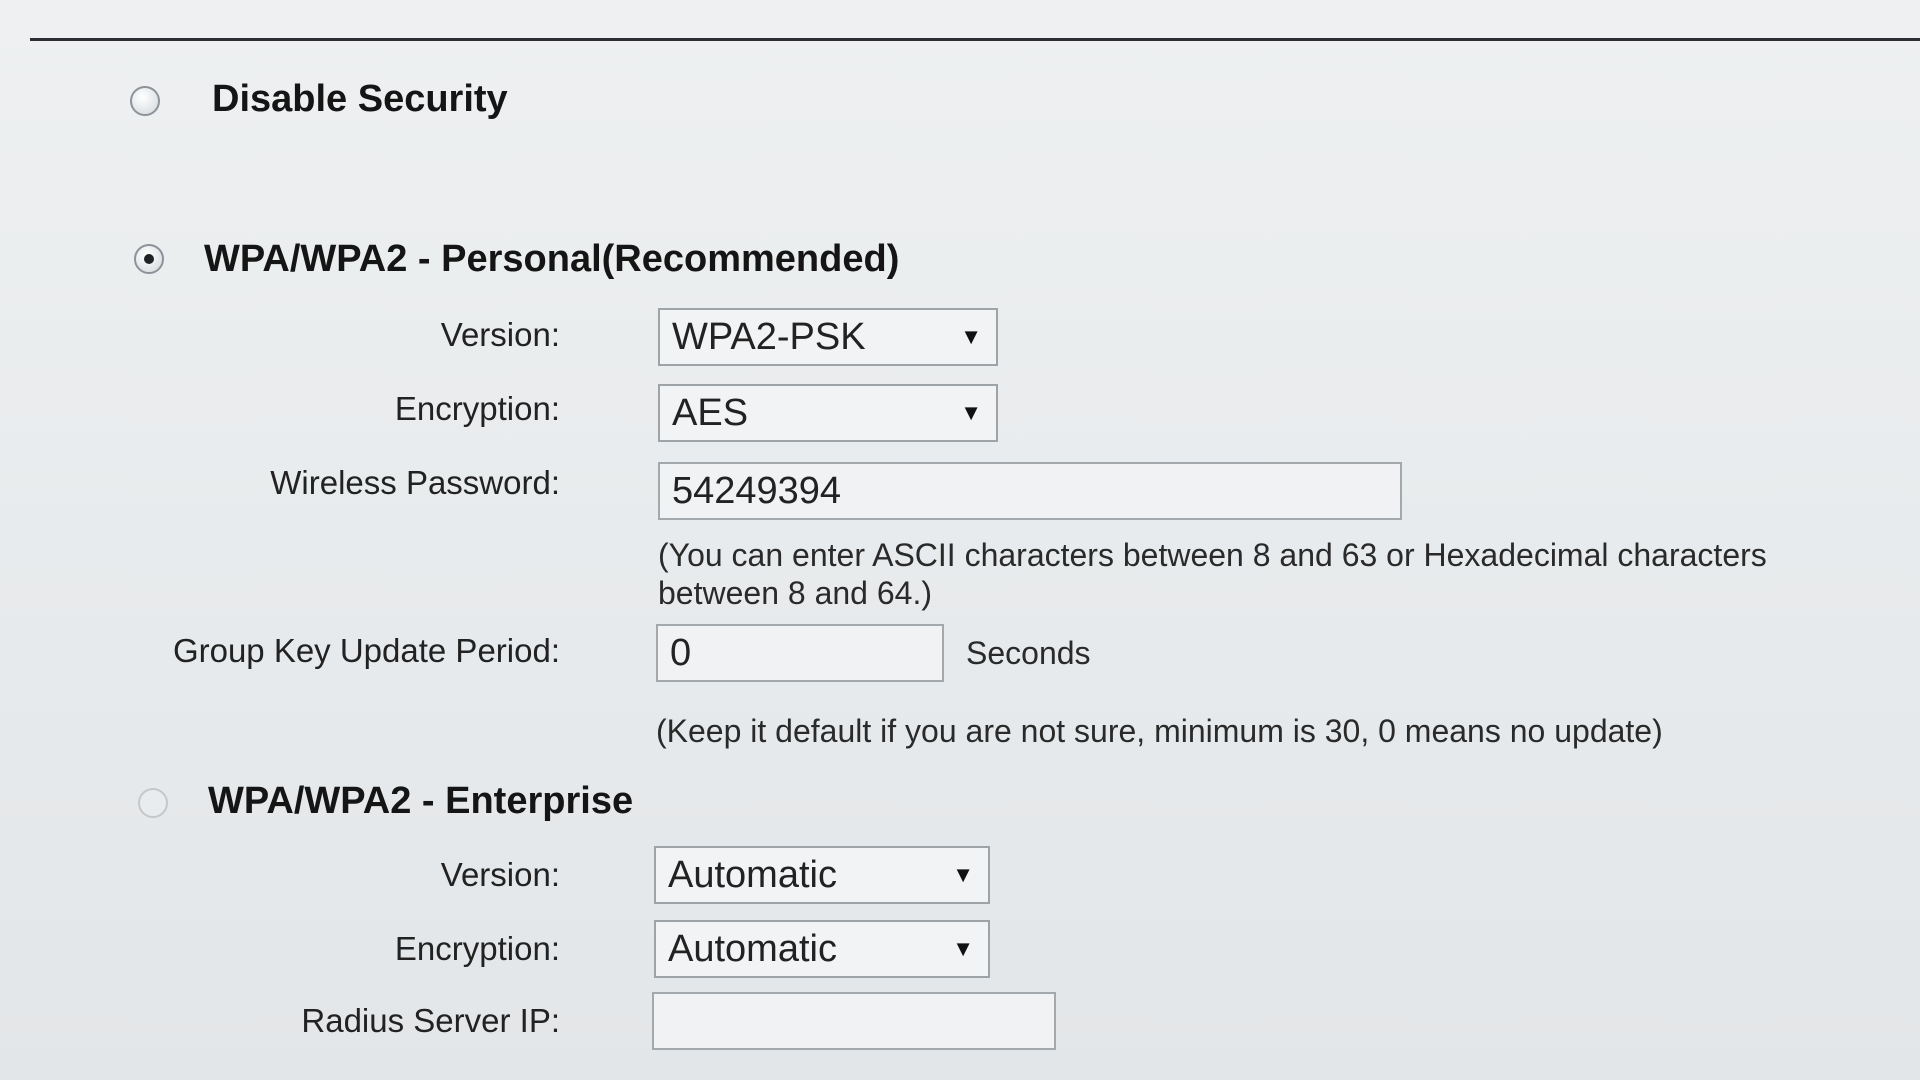  Describe the element at coordinates (769, 337) in the screenshot. I see `personal-version-value: WPA2-PSK` at that location.